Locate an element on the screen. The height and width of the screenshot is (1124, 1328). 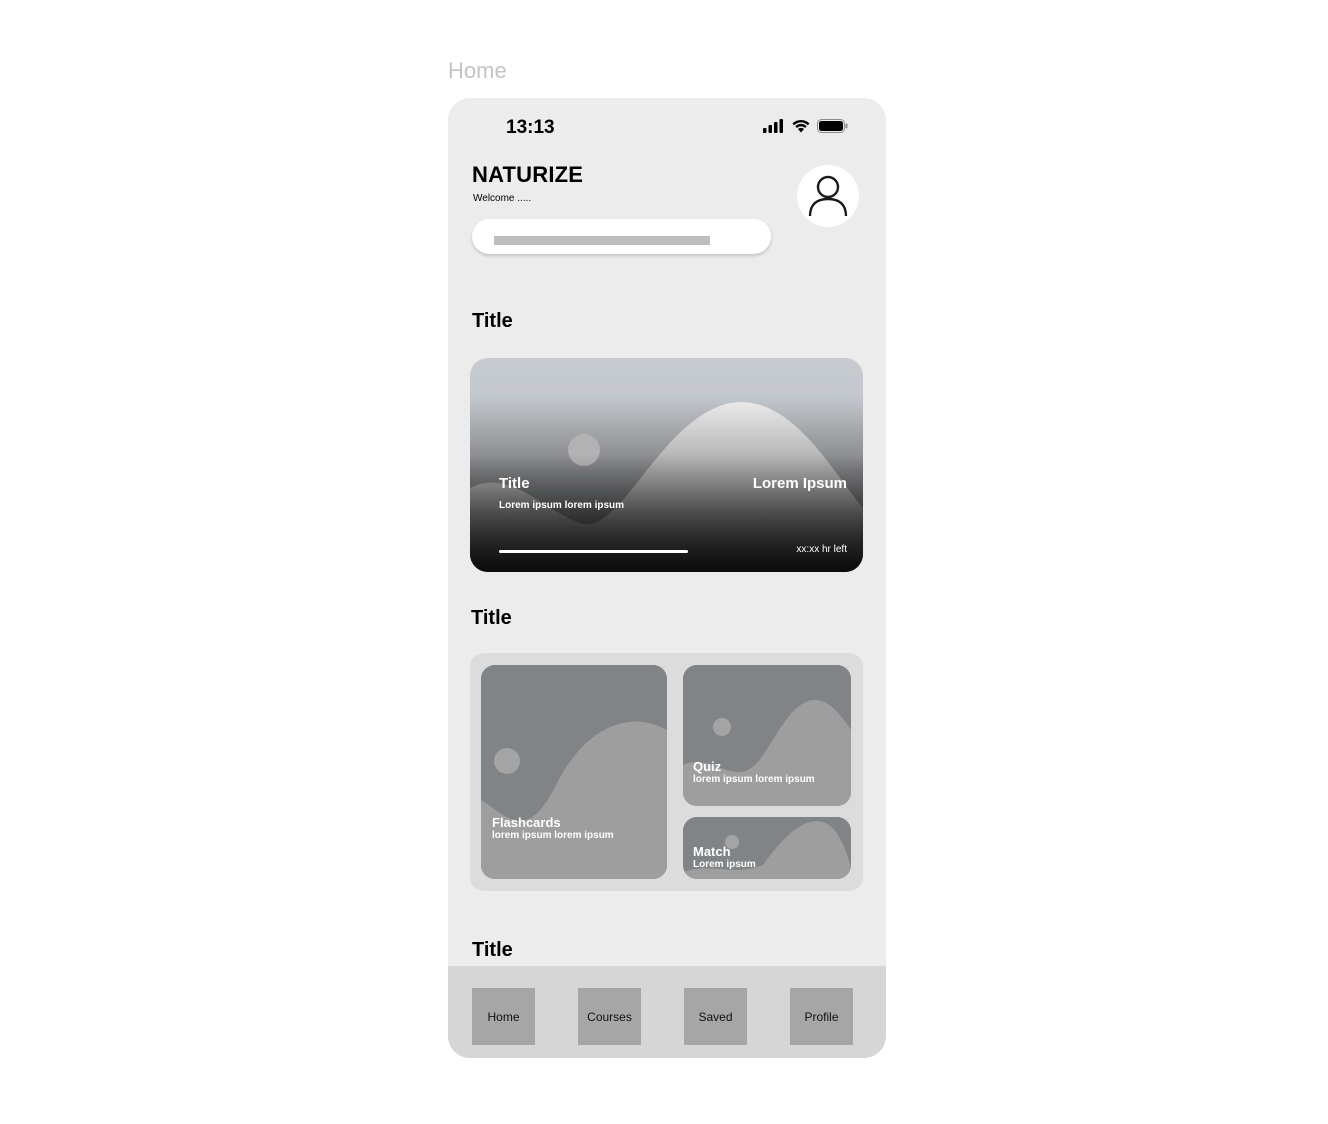
profile-avatar is located at coordinates (828, 196).